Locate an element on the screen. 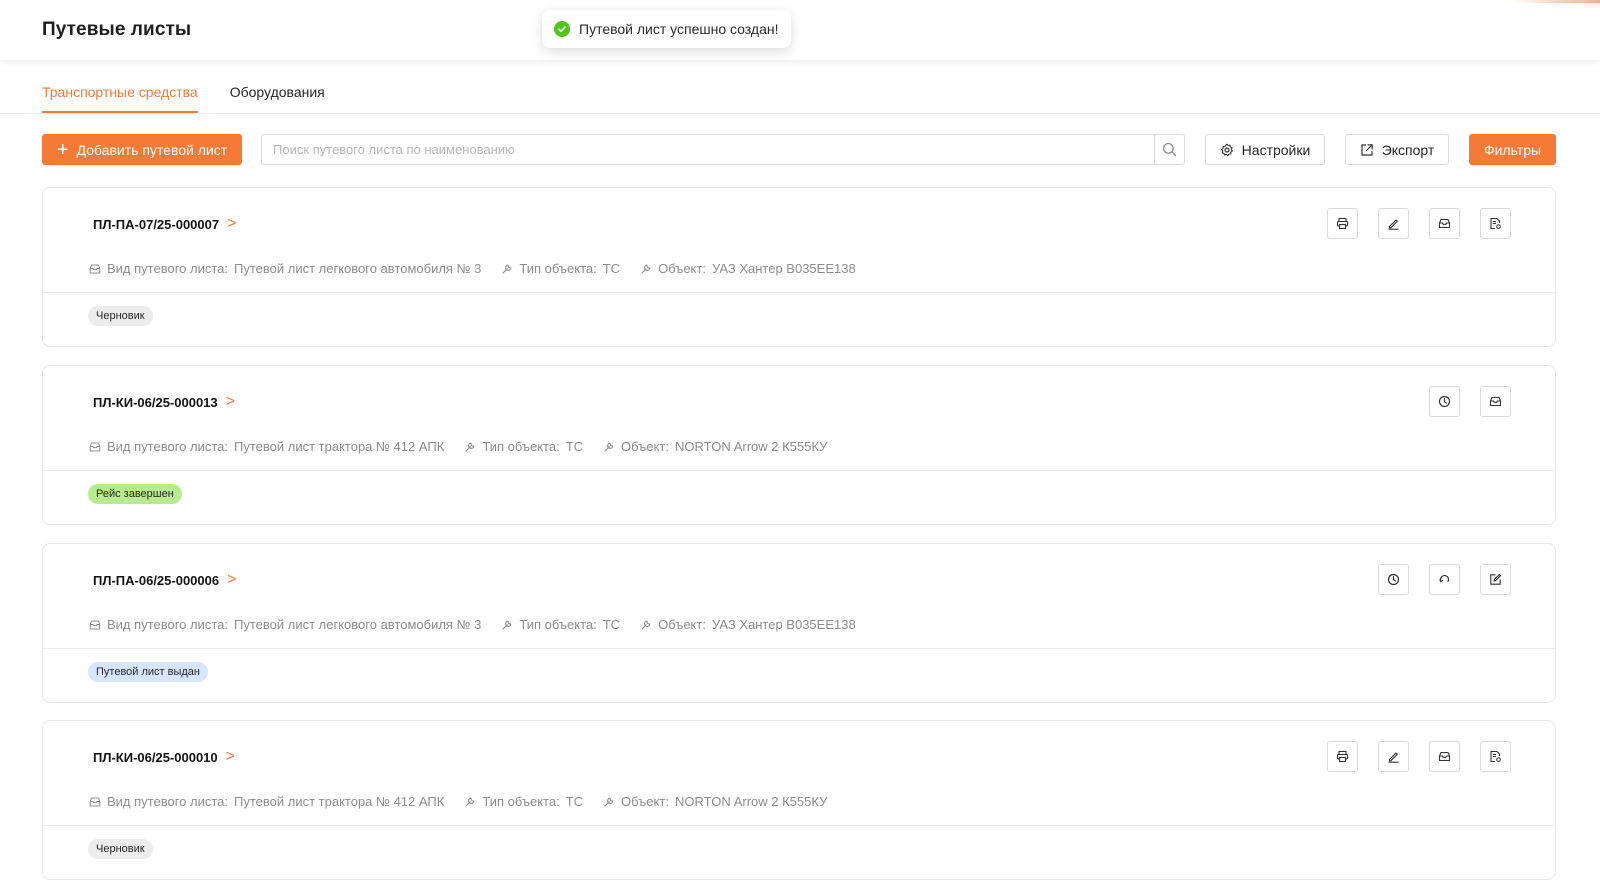 The image size is (1600, 882). waybill-title-link: ПЛ-КИ-06/25-000010 > is located at coordinates (164, 757).